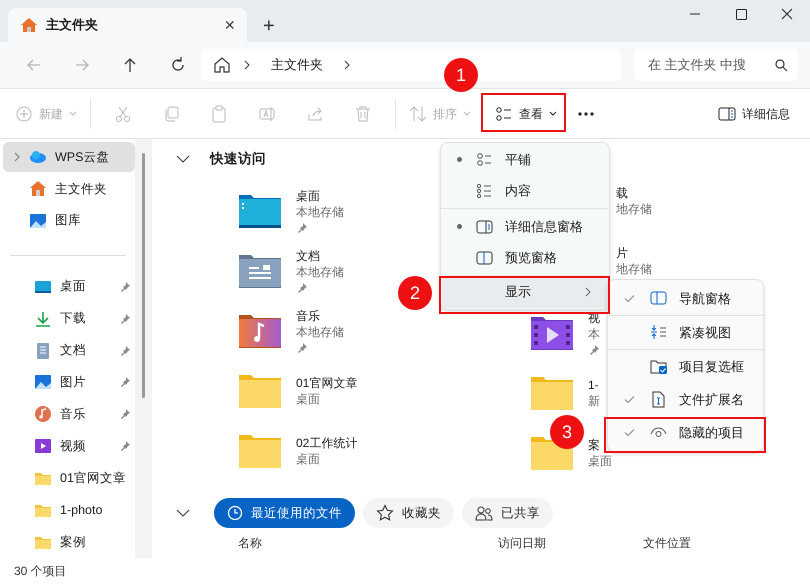  Describe the element at coordinates (308, 196) in the screenshot. I see `item-name: 桌面` at that location.